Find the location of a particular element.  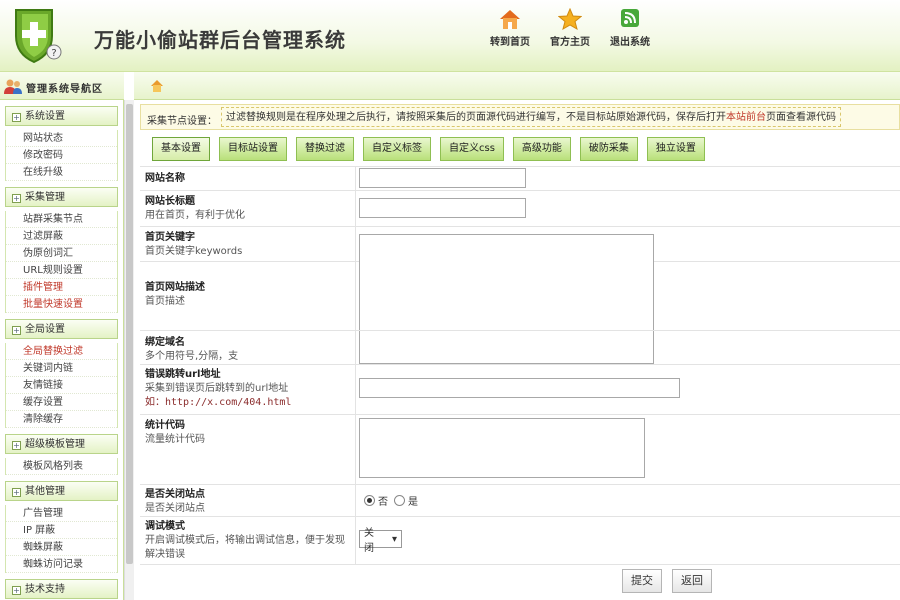

sidebar-group-title: + 超级模板管理 is located at coordinates (61, 444).